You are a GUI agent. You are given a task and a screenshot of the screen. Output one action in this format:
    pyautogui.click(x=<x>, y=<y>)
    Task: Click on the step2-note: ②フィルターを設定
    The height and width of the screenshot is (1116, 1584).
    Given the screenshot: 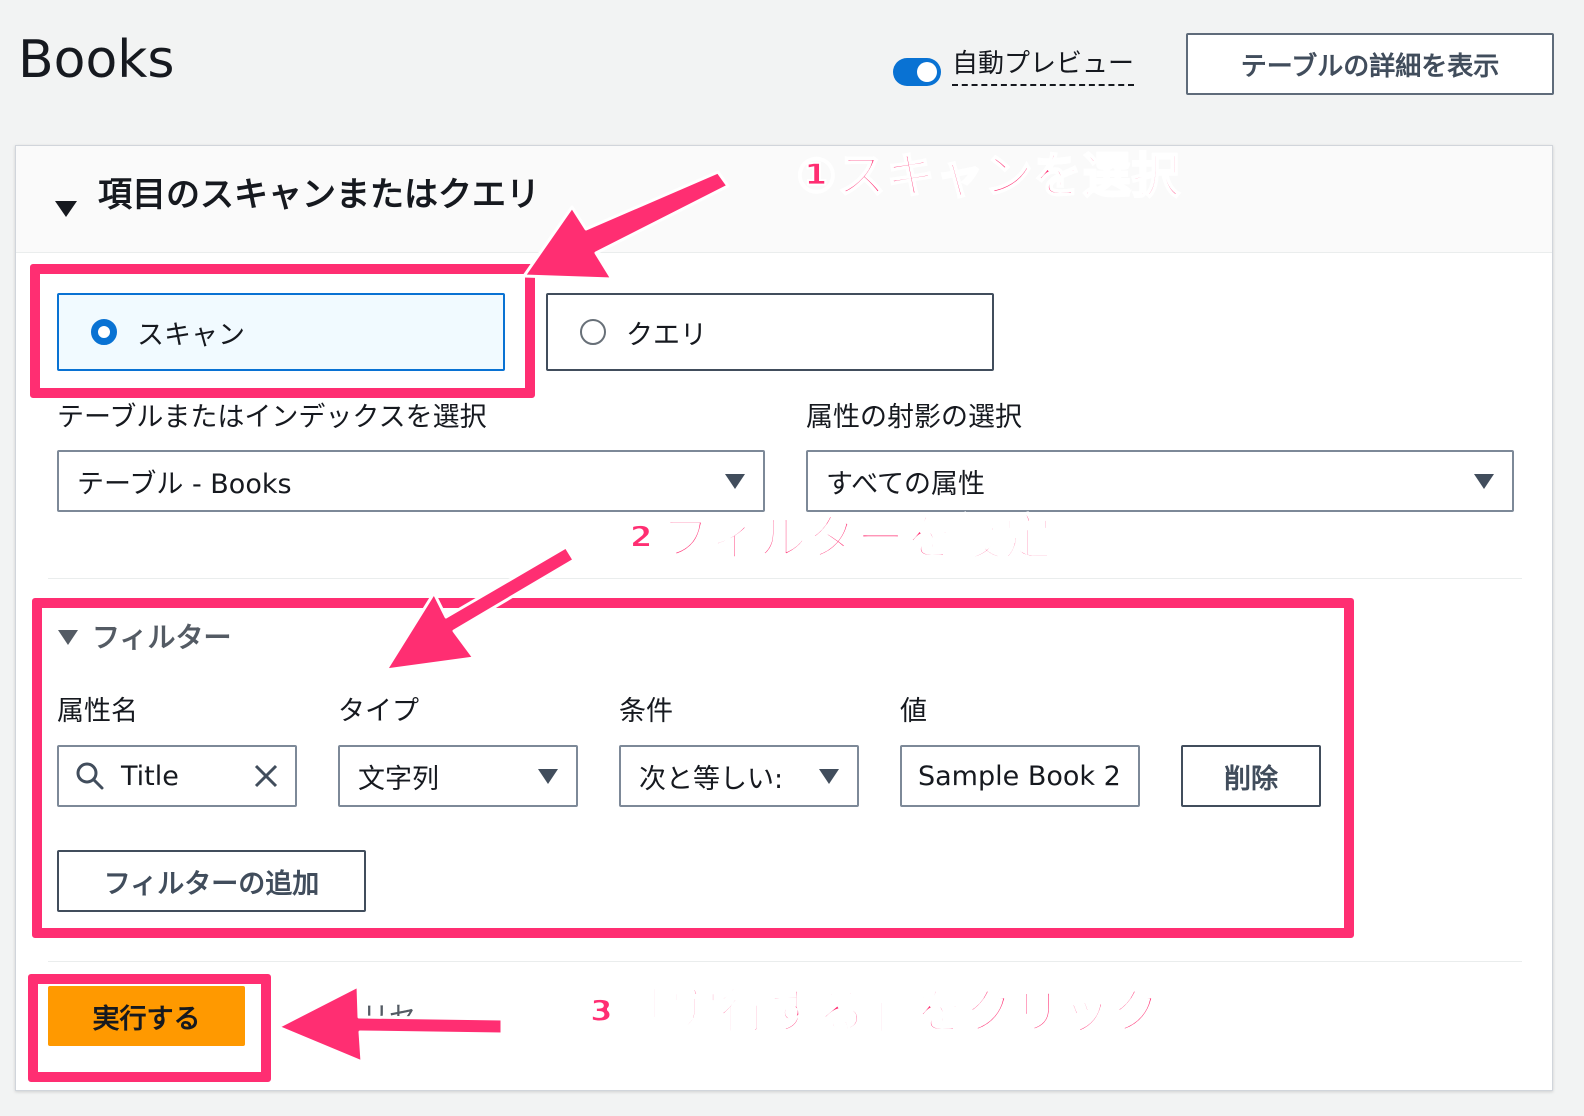 What is the action you would take?
    pyautogui.click(x=836, y=538)
    